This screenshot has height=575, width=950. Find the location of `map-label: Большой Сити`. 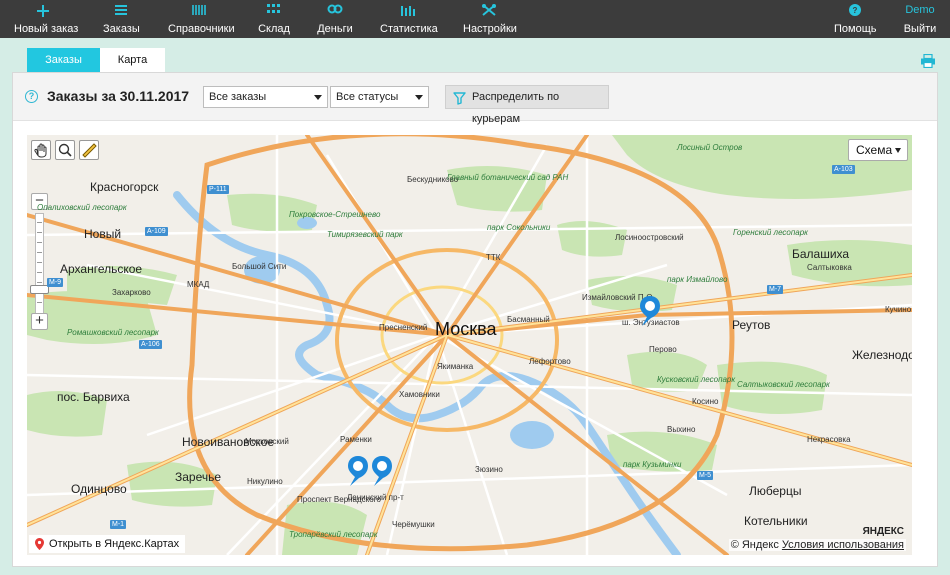

map-label: Большой Сити is located at coordinates (259, 266).